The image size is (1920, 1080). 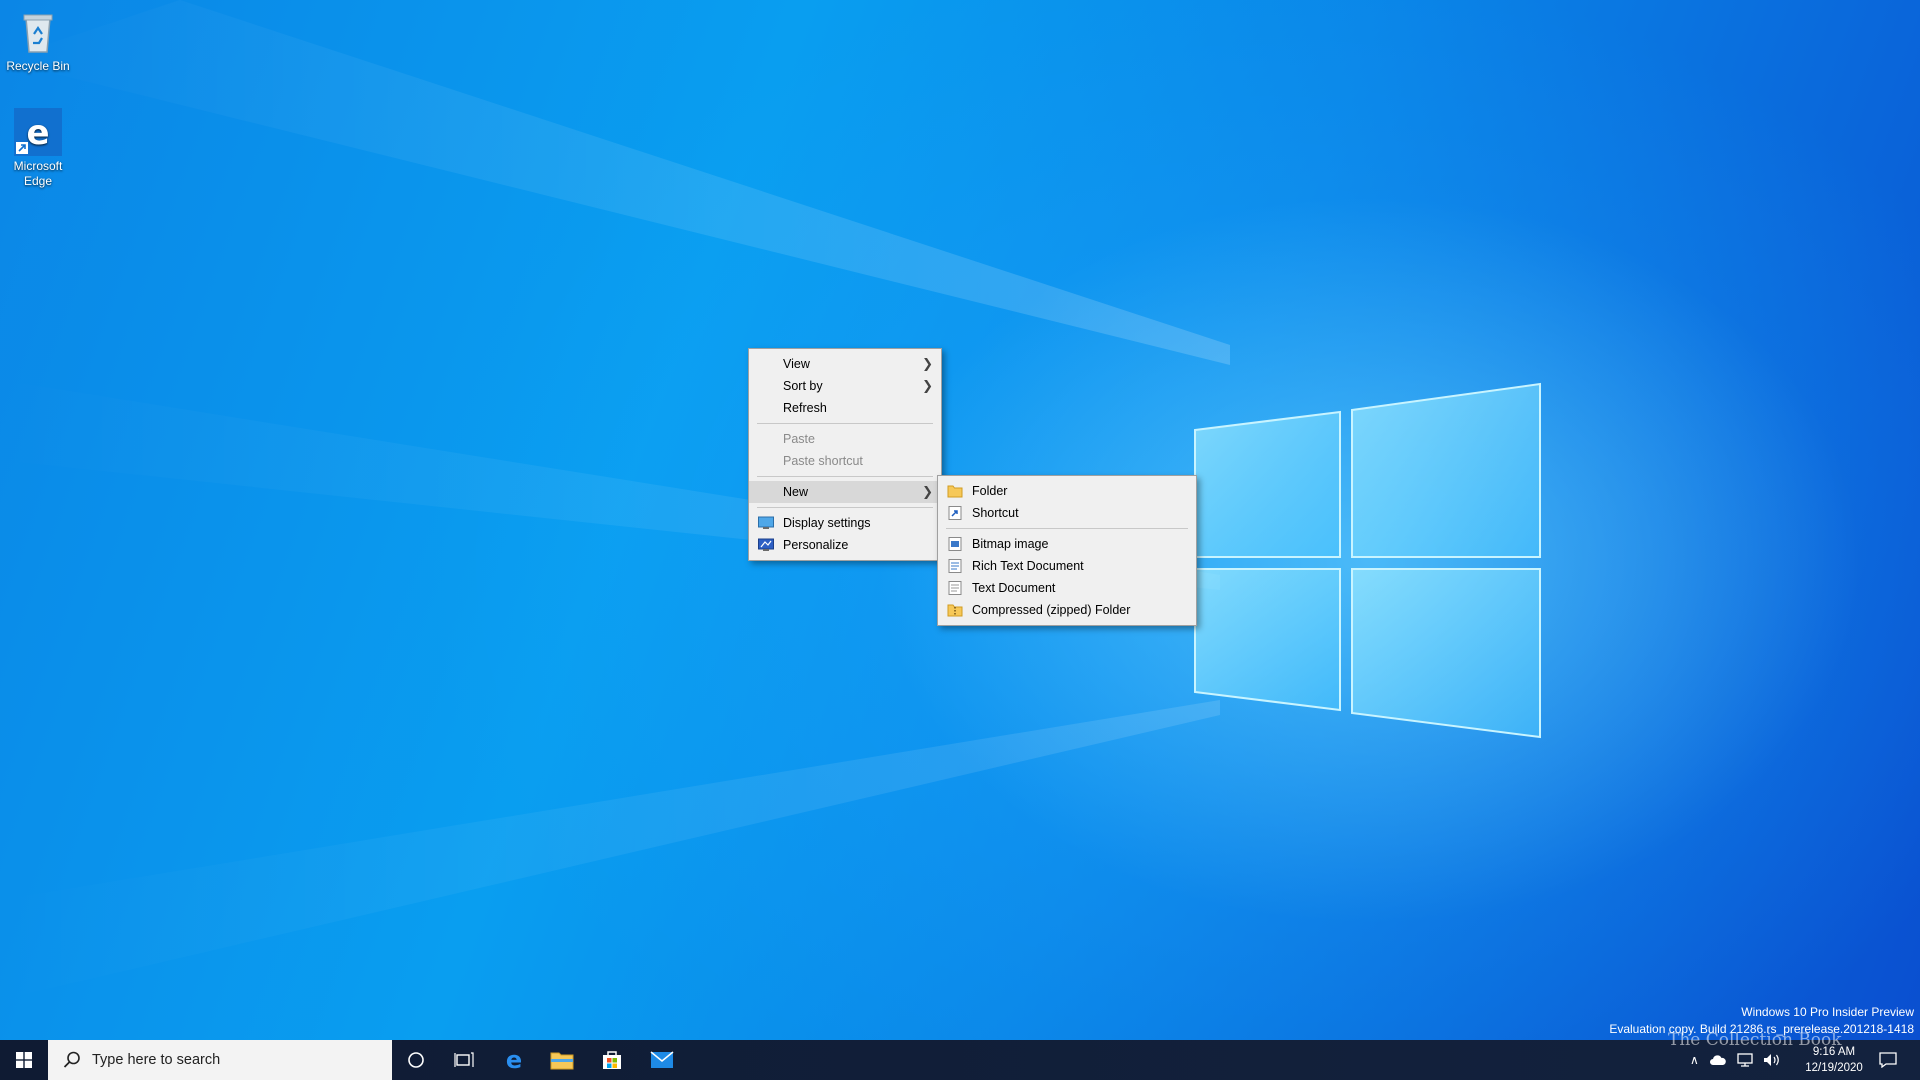 I want to click on rich-text-icon, so click(x=955, y=566).